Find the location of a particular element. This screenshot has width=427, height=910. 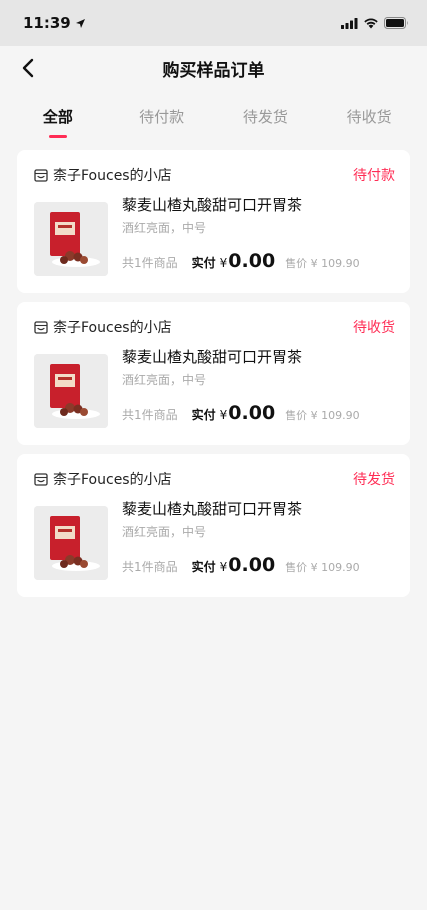

page-title: 购买样品订单 is located at coordinates (213, 70).